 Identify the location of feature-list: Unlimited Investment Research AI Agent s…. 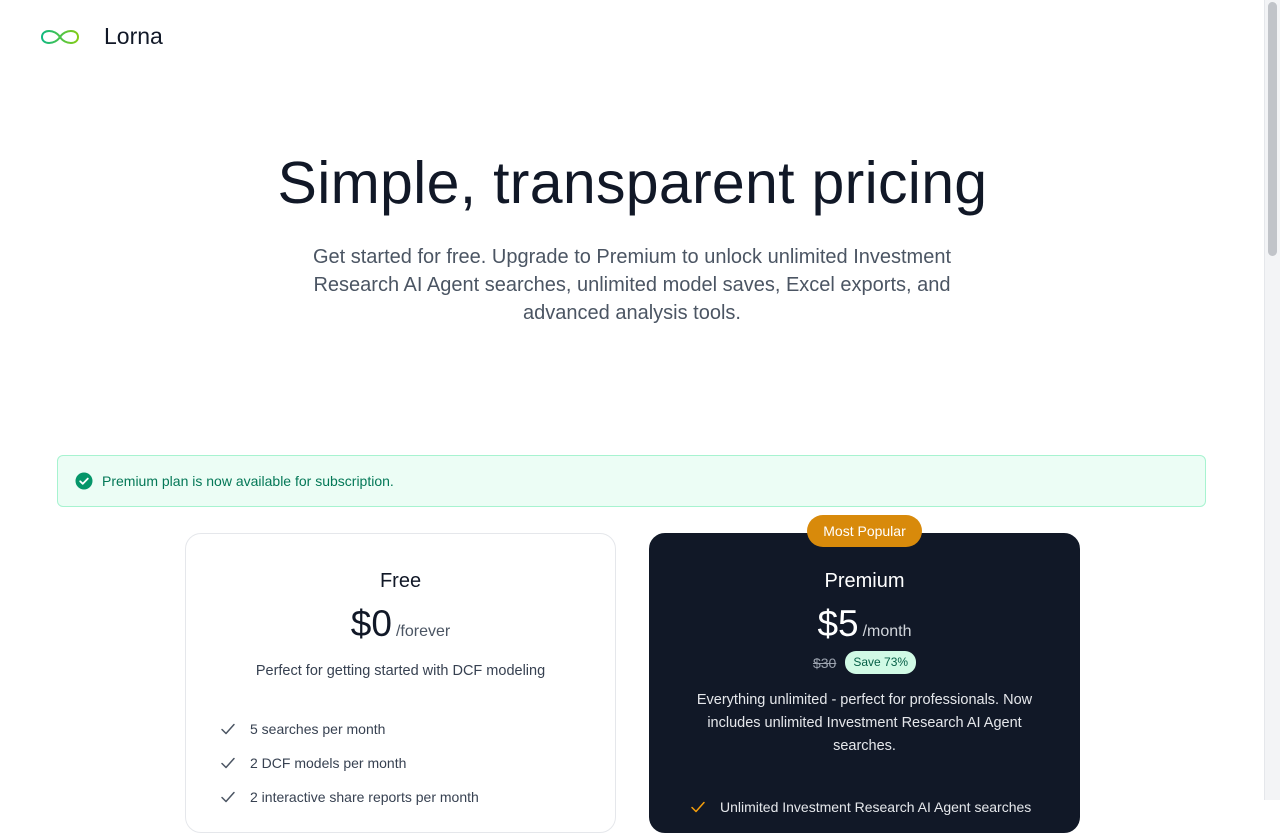
(874, 807).